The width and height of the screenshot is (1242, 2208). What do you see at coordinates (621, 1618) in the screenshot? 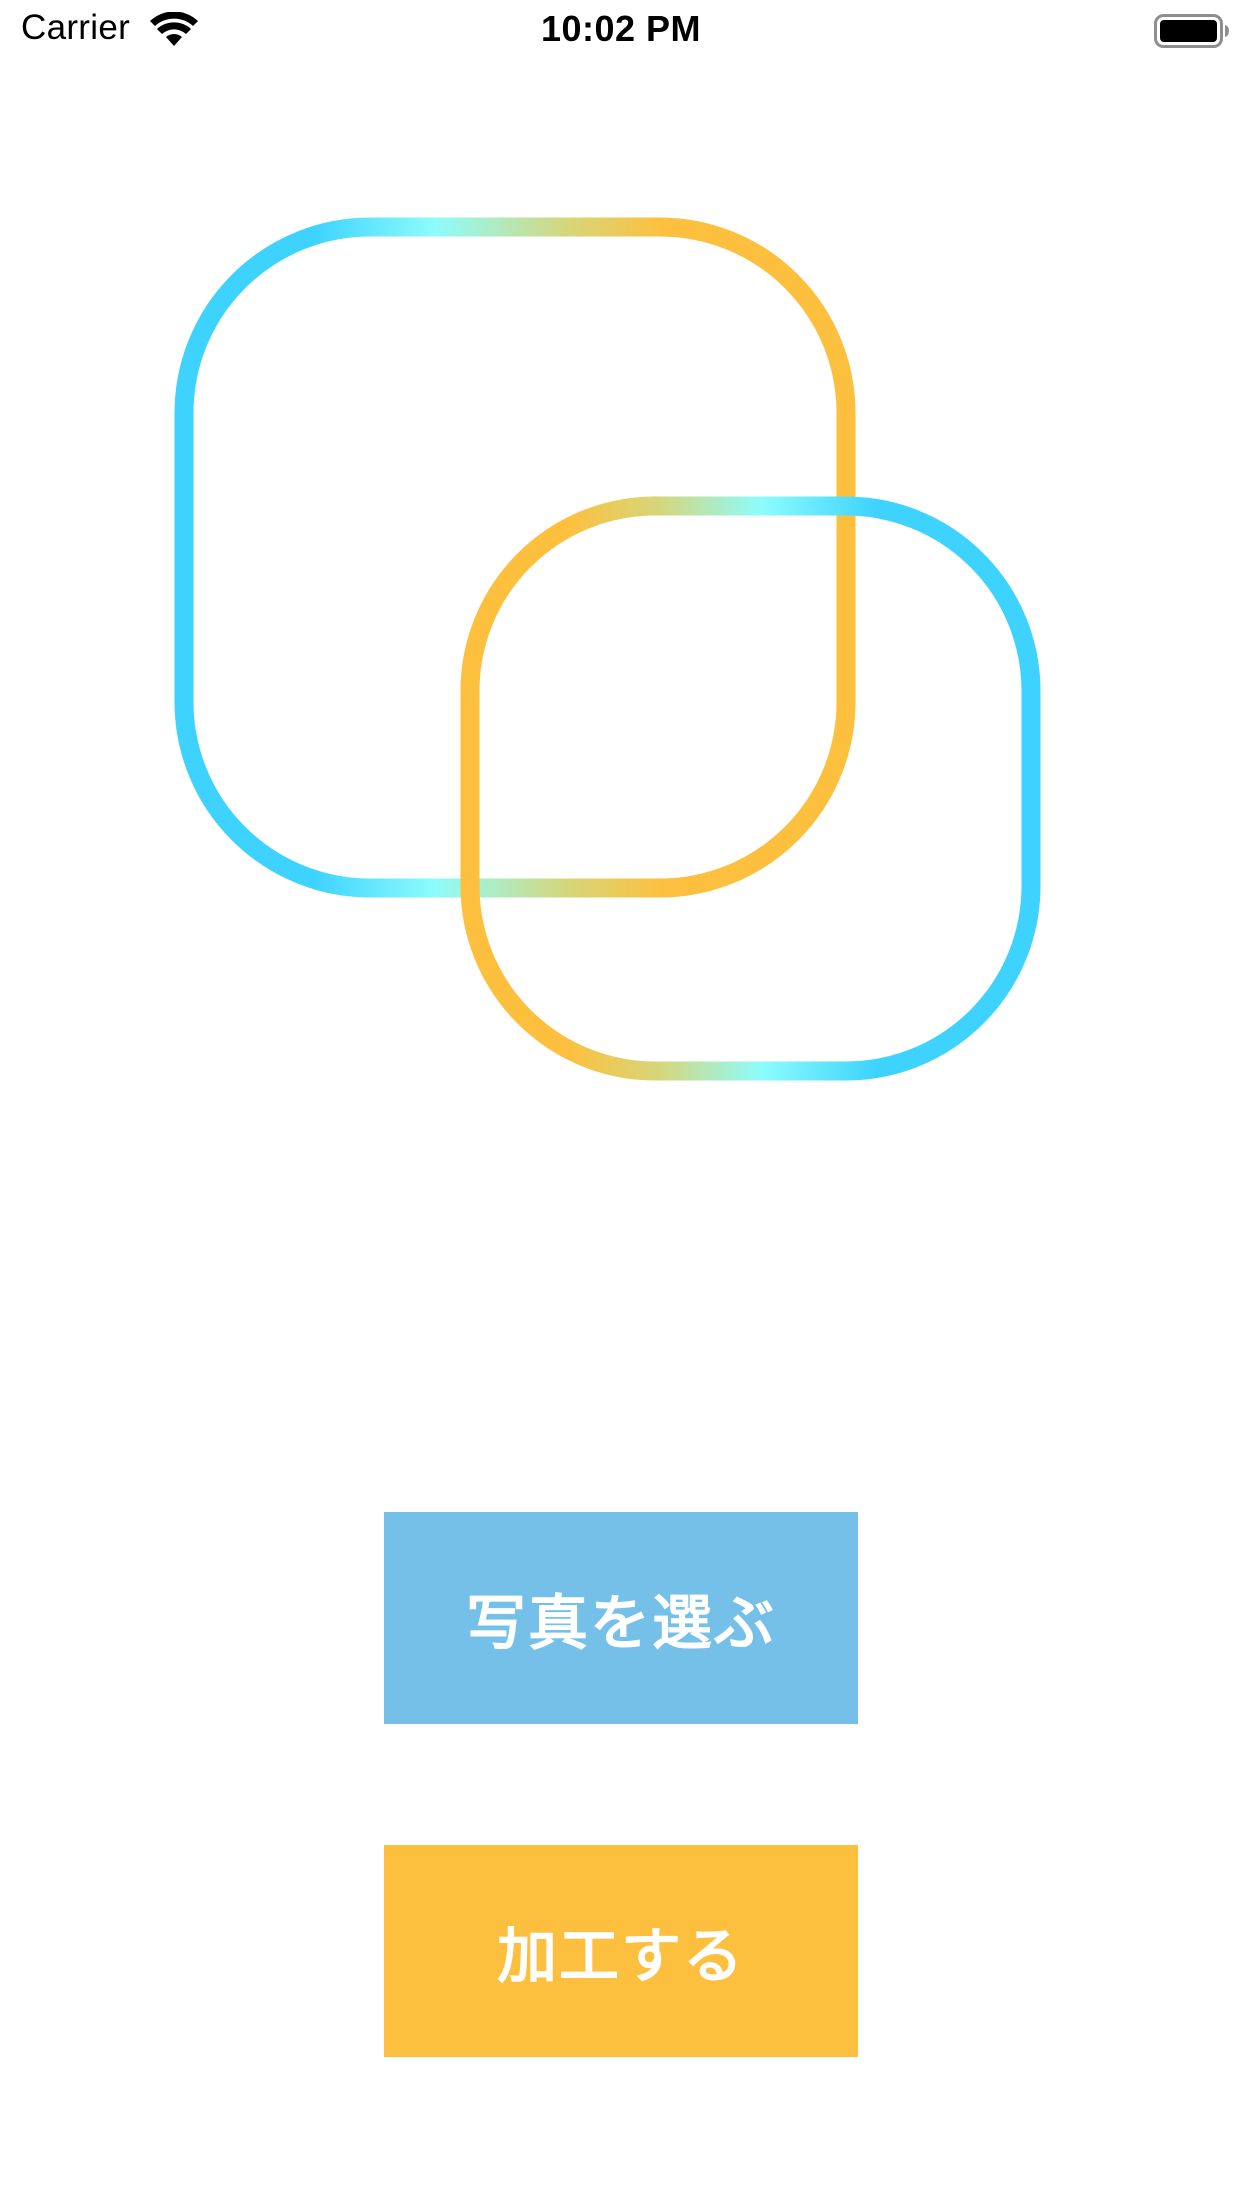
I see `choose-photo-button: 写真を選ぶ` at bounding box center [621, 1618].